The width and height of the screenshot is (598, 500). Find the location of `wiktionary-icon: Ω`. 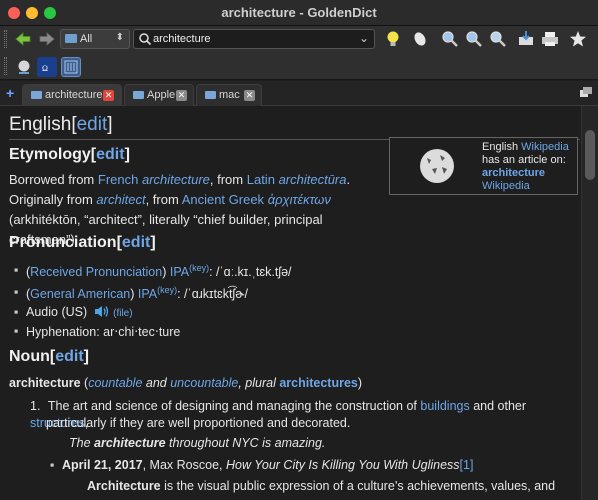

wiktionary-icon: Ω is located at coordinates (47, 67).